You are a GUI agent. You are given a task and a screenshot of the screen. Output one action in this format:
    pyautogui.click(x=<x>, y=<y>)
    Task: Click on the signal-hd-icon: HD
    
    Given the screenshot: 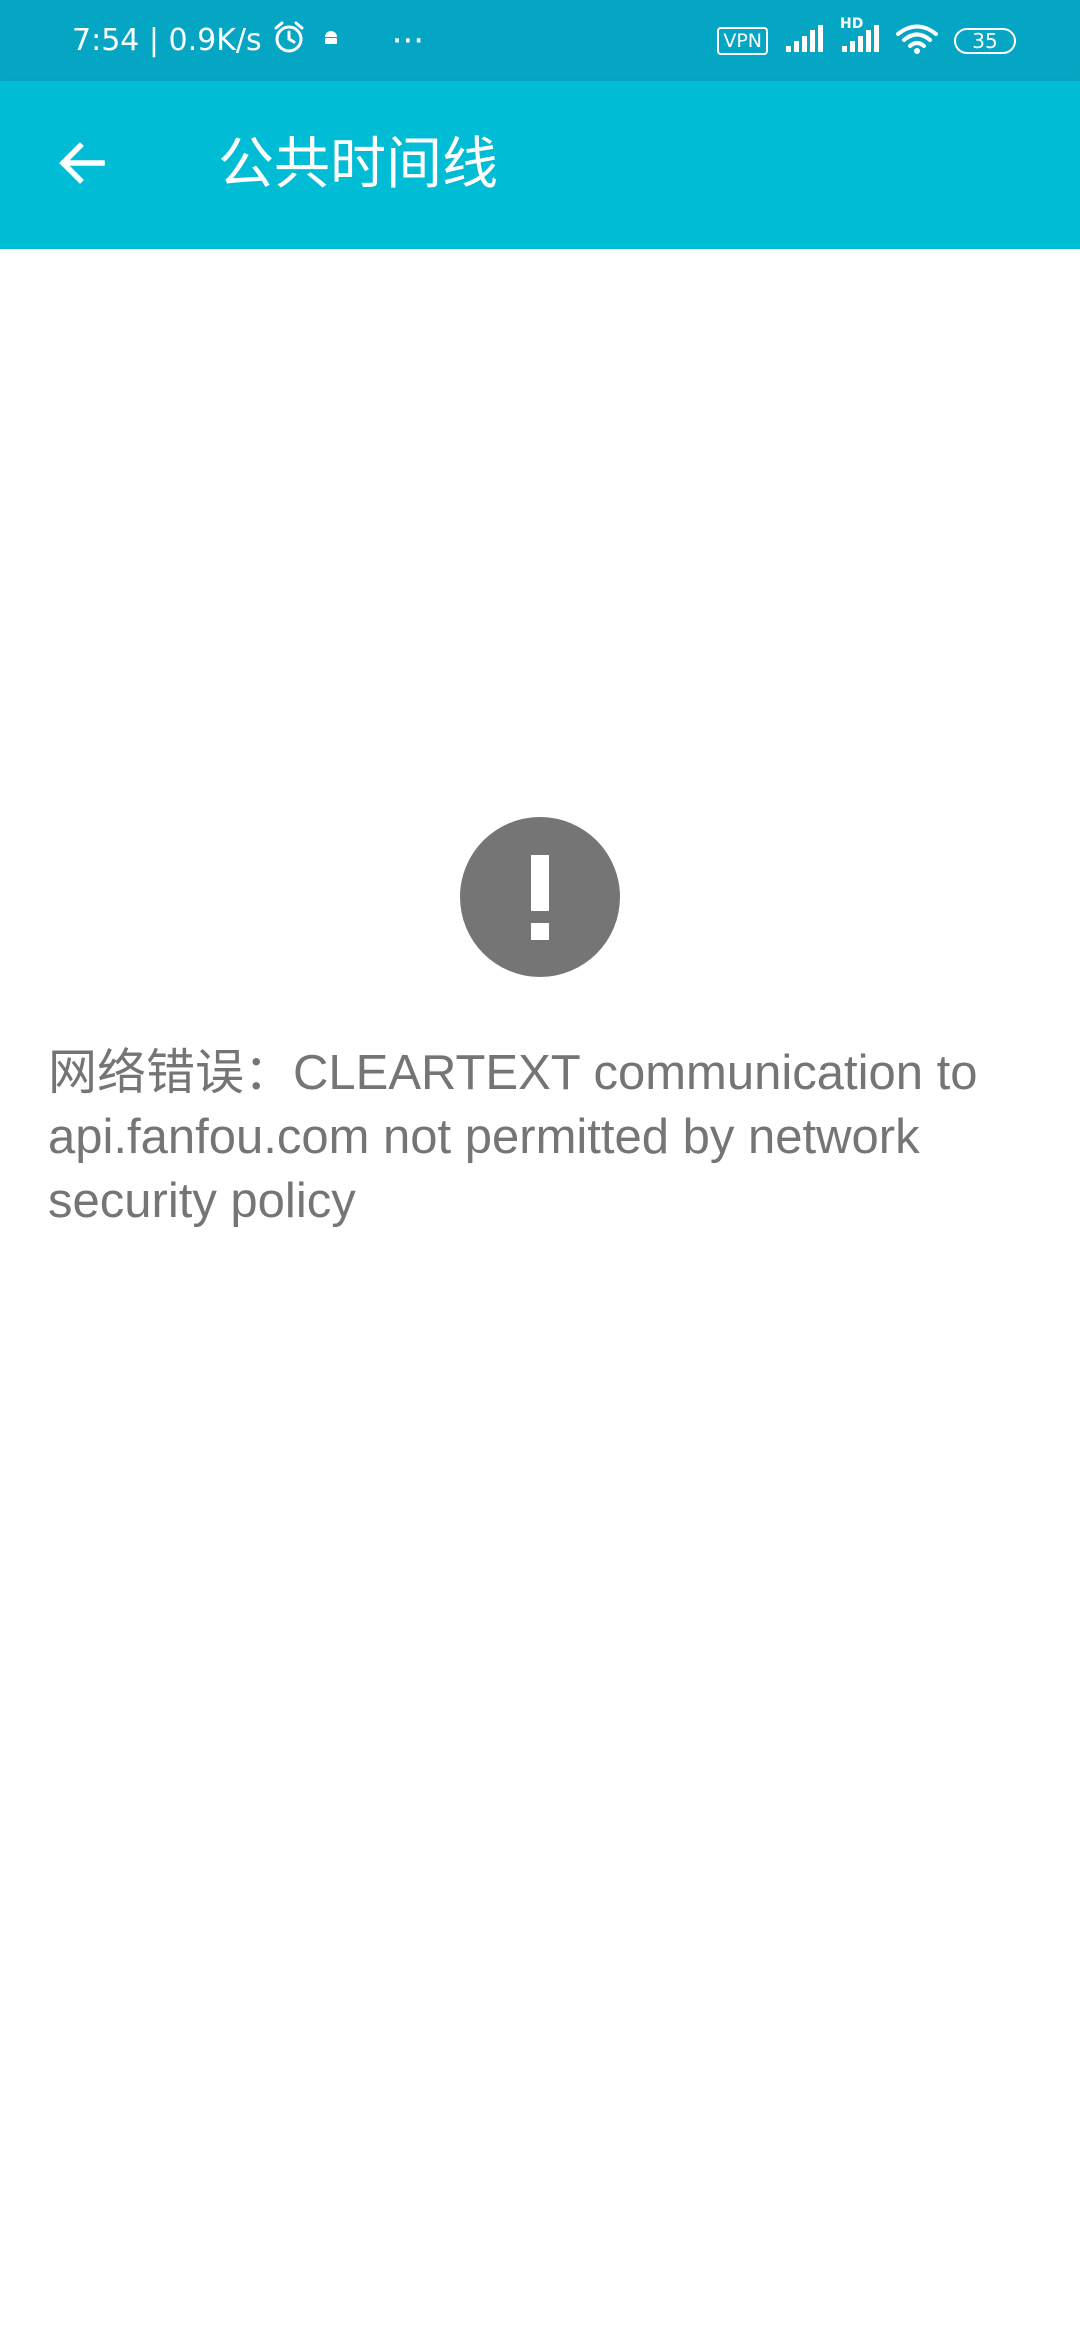 What is the action you would take?
    pyautogui.click(x=860, y=37)
    